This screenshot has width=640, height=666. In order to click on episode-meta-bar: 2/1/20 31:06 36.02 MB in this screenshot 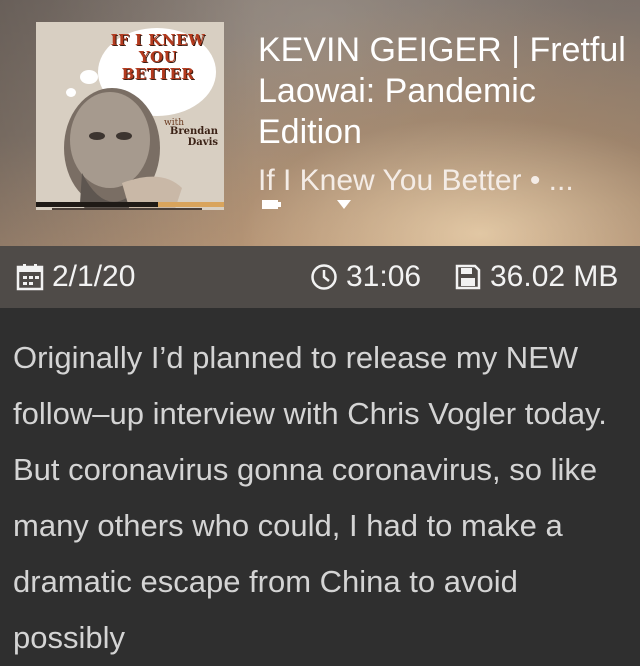, I will do `click(320, 277)`.